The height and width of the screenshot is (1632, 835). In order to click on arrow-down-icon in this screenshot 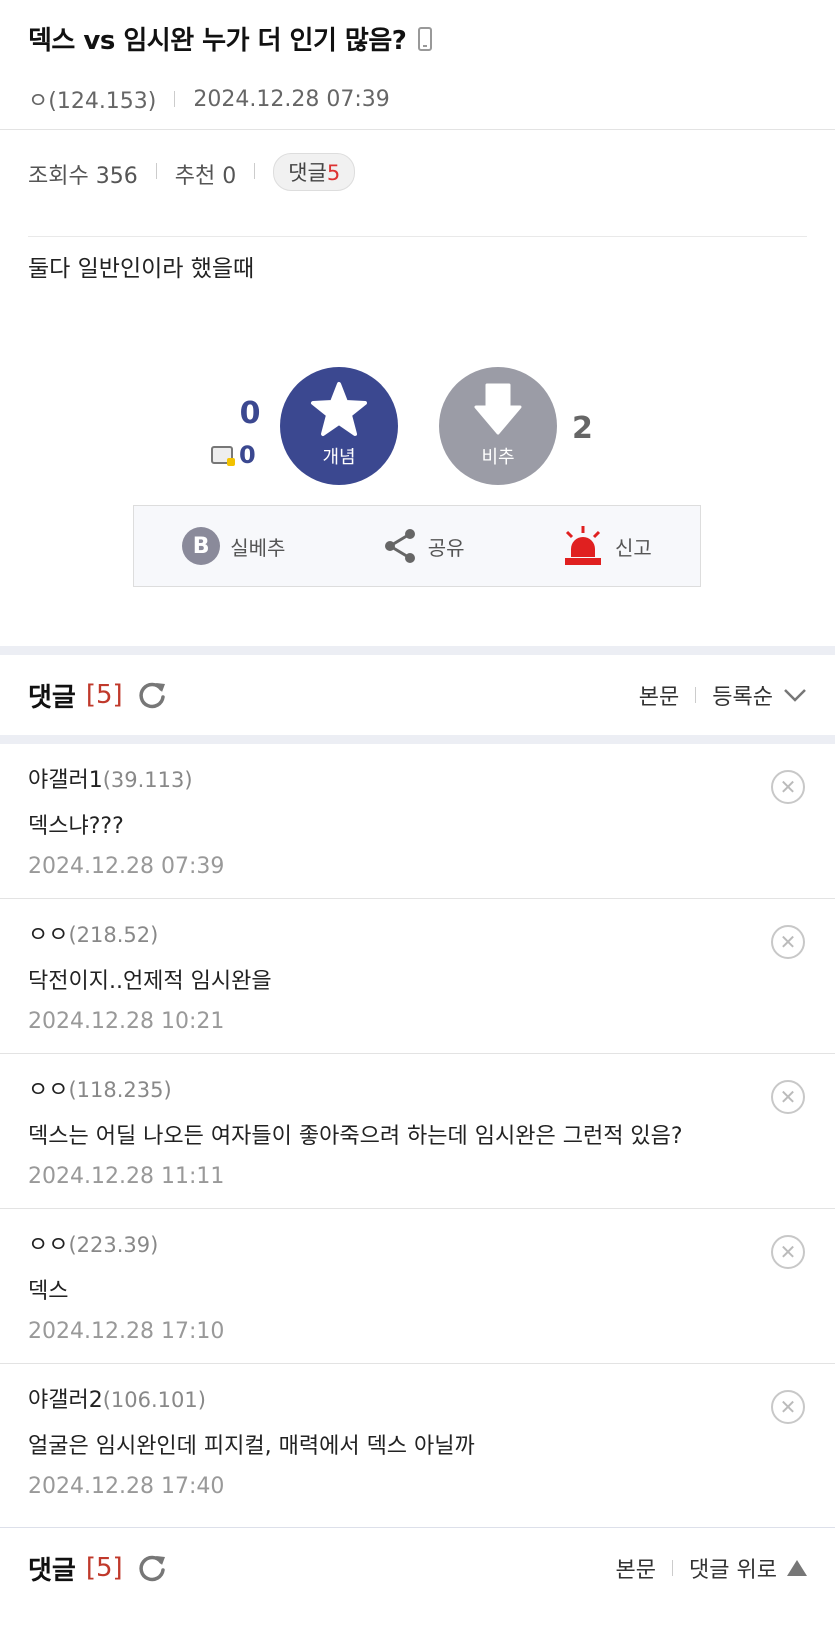, I will do `click(498, 409)`.